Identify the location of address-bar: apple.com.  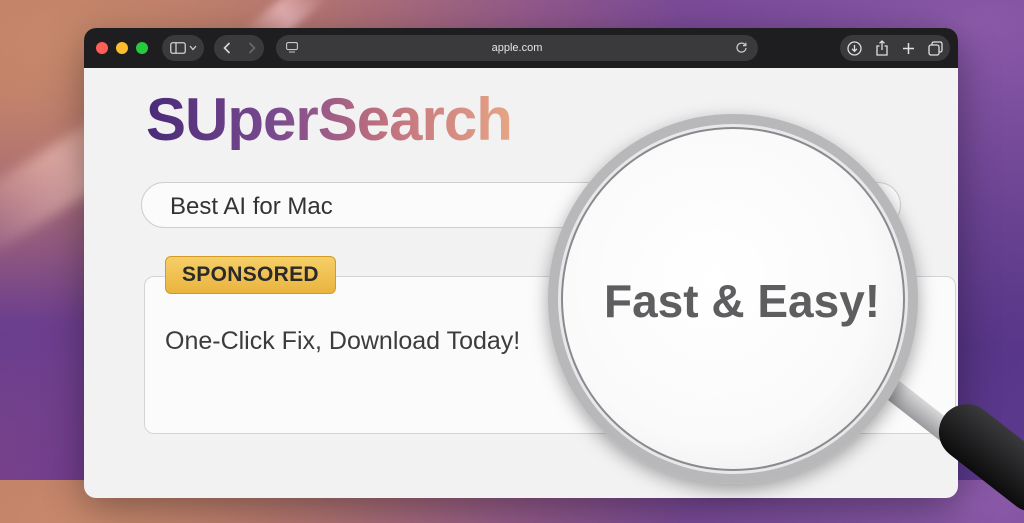
(517, 48).